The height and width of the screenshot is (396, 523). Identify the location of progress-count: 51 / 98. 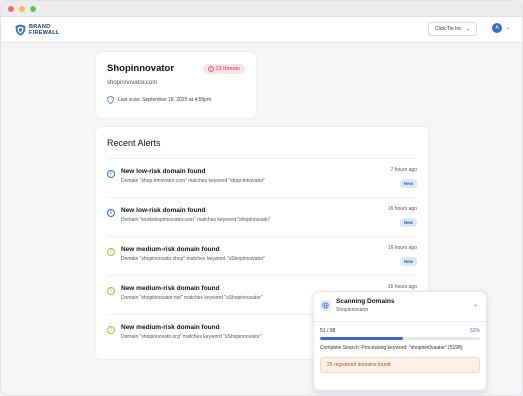
(328, 331).